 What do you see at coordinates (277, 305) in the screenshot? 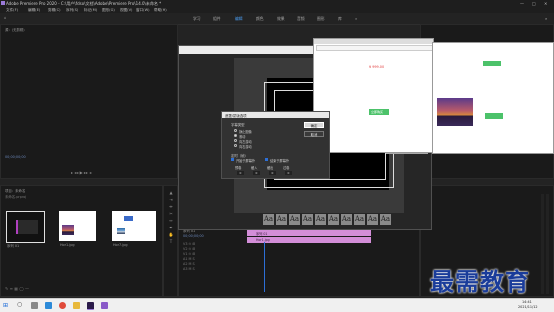
I see `windows-taskbar: ⊞ ○ 14:41 2021/11/12` at bounding box center [277, 305].